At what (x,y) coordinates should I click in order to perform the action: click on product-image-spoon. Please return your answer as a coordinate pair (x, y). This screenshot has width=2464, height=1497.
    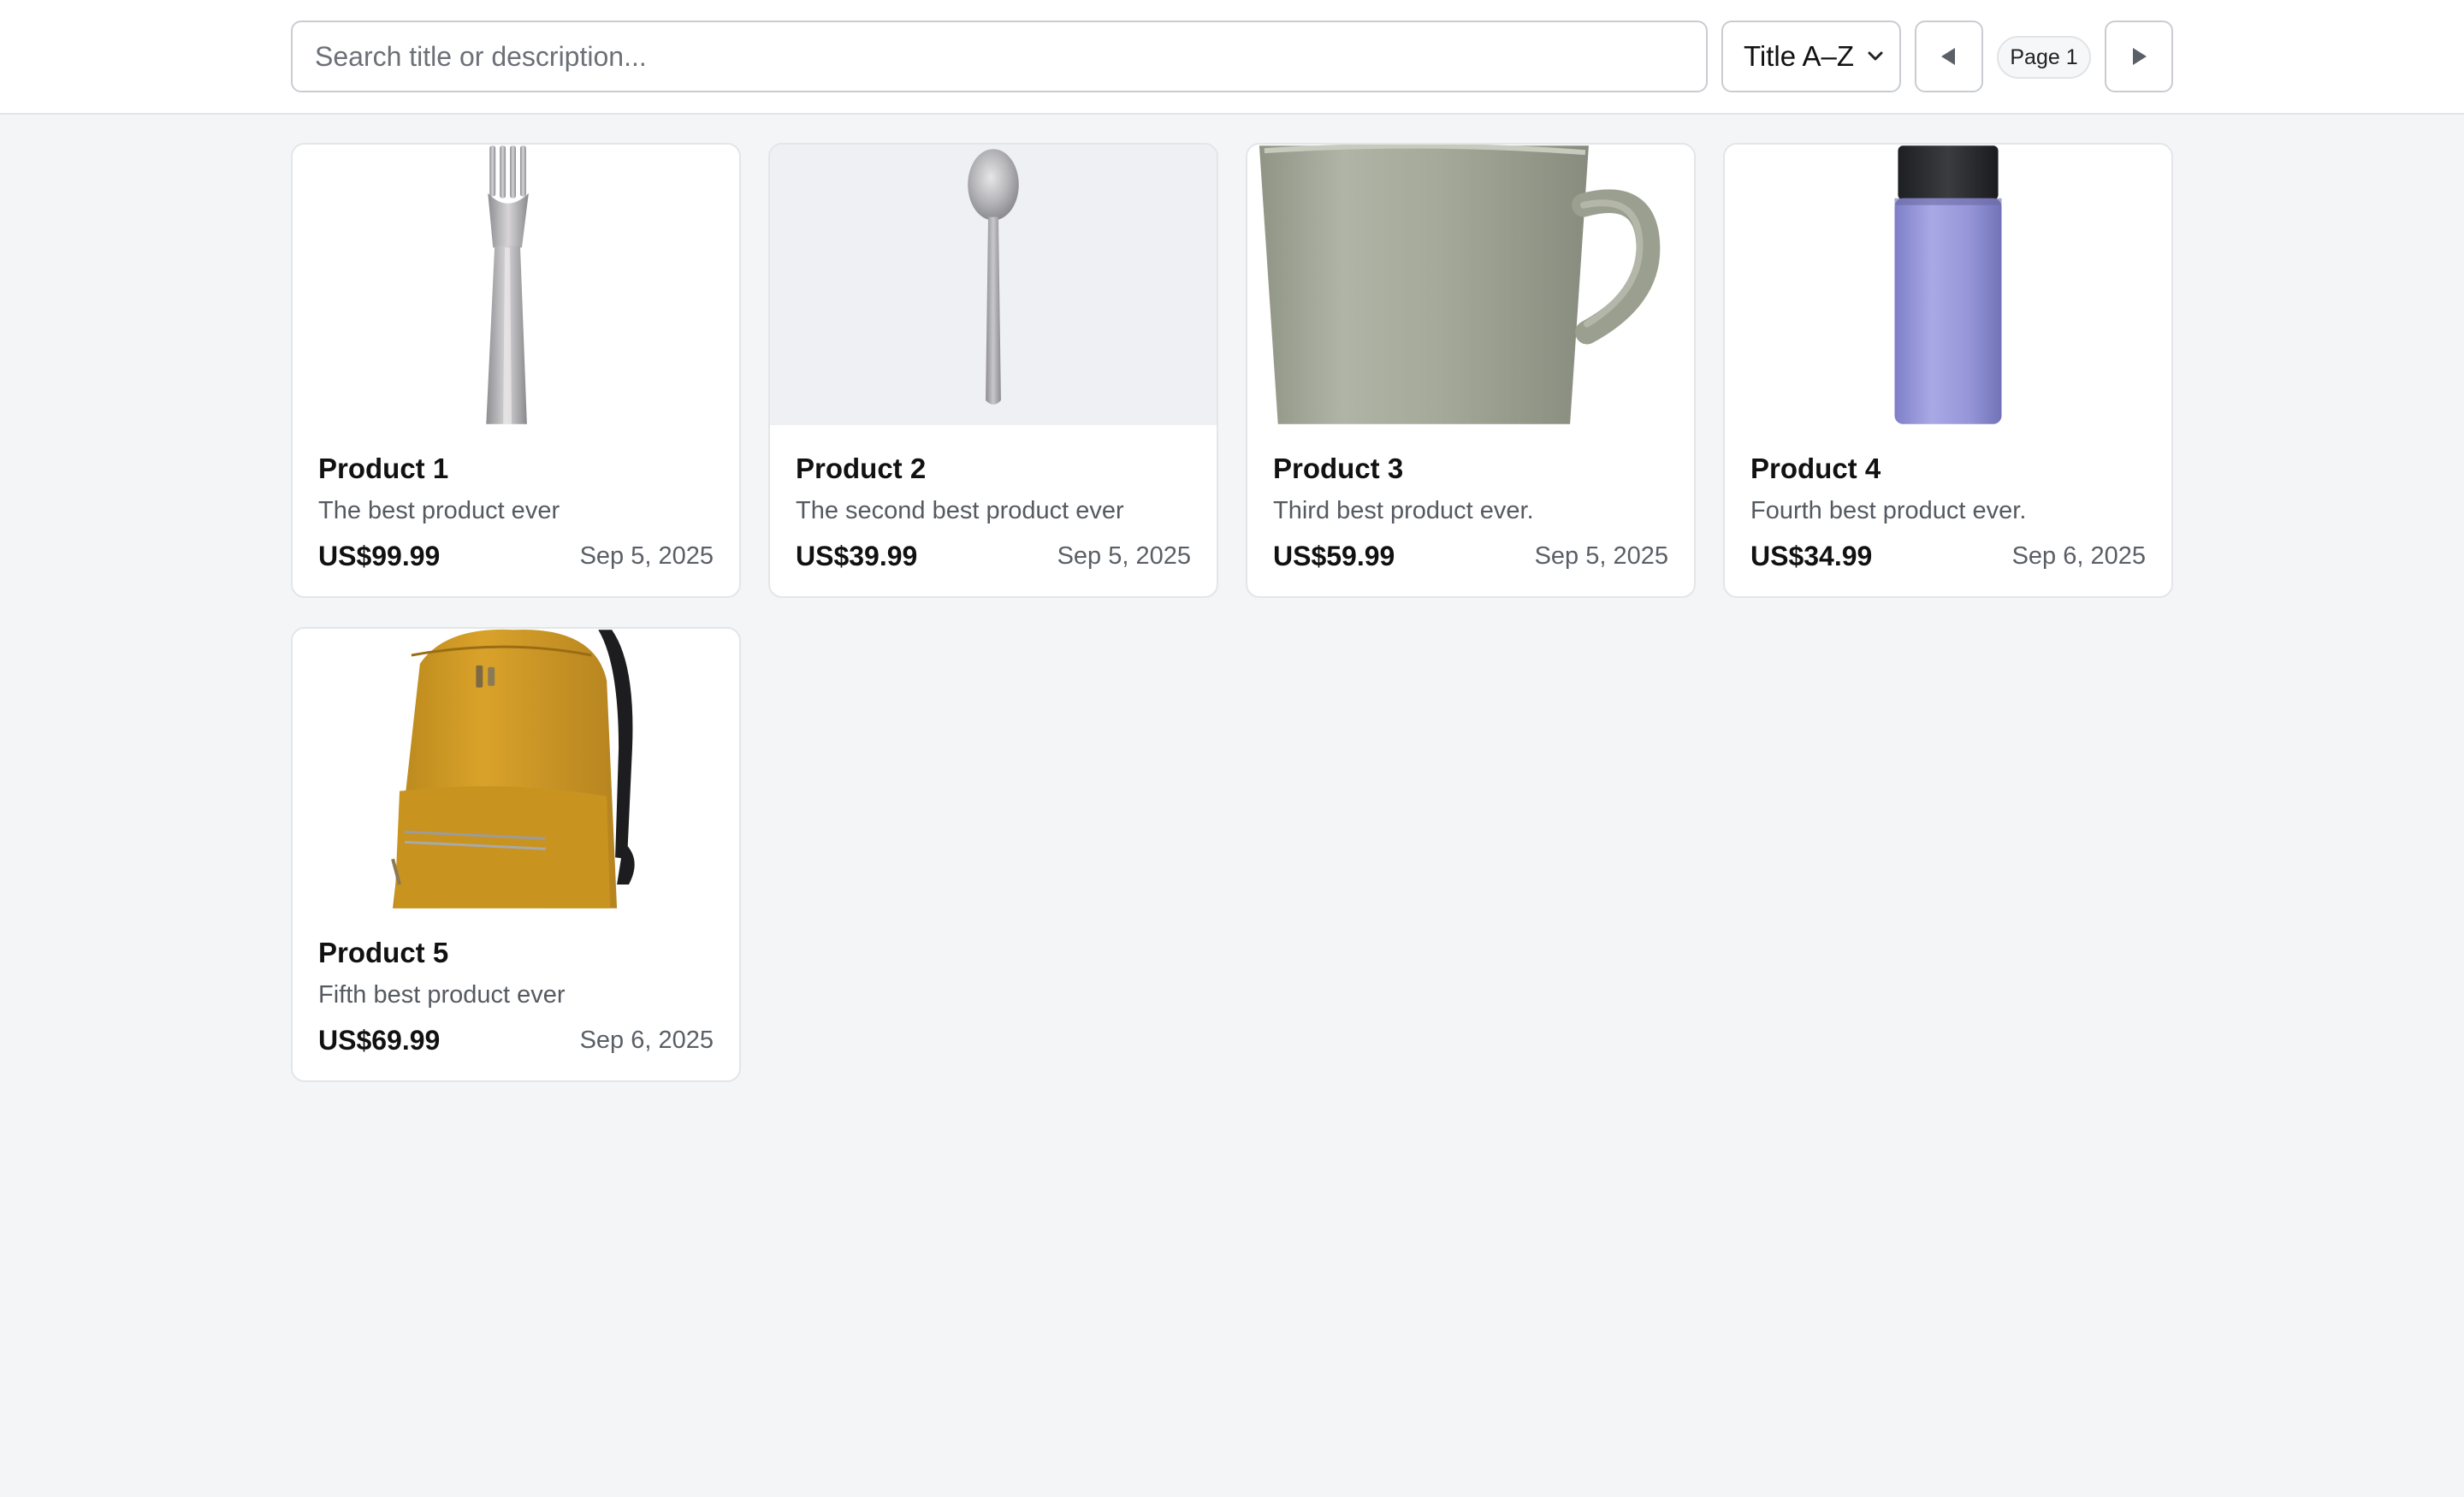
    Looking at the image, I should click on (993, 285).